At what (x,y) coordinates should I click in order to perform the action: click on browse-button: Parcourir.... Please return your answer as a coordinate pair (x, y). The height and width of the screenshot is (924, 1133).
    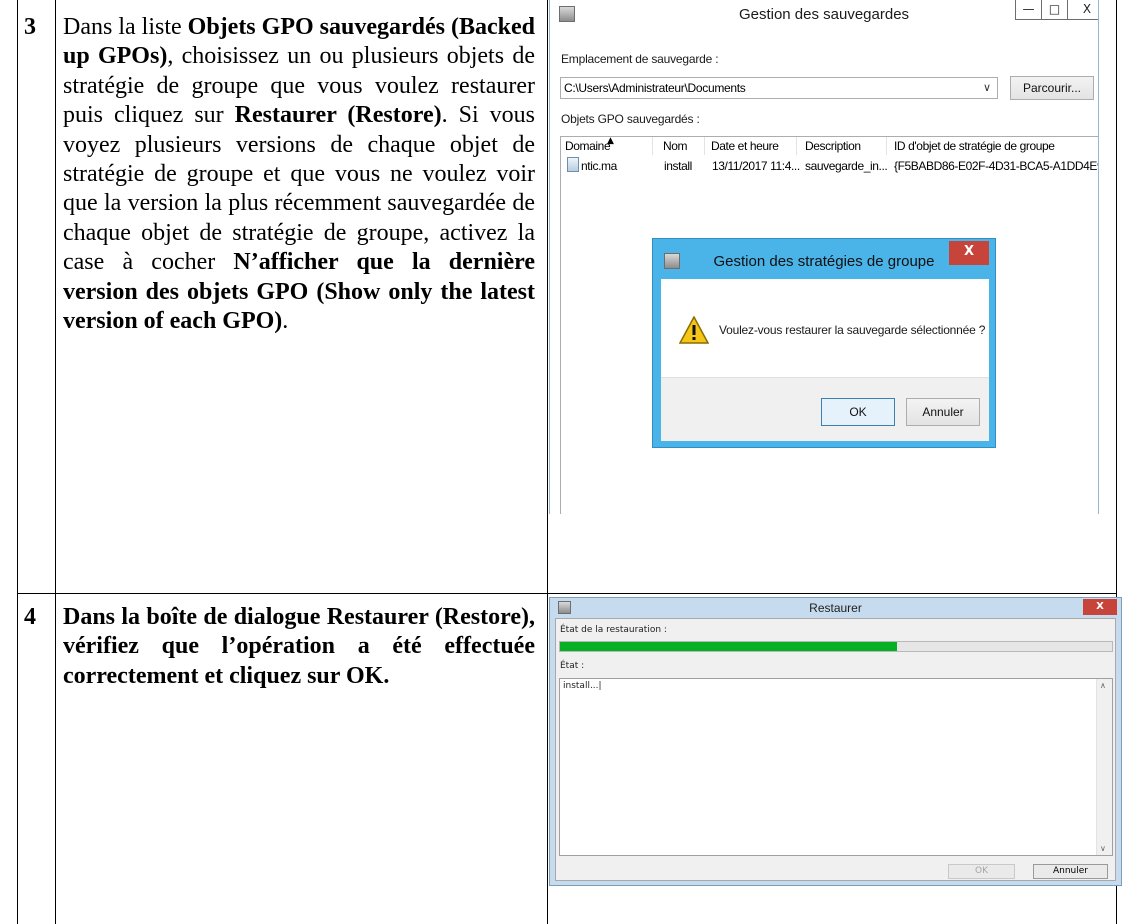
    Looking at the image, I should click on (1052, 88).